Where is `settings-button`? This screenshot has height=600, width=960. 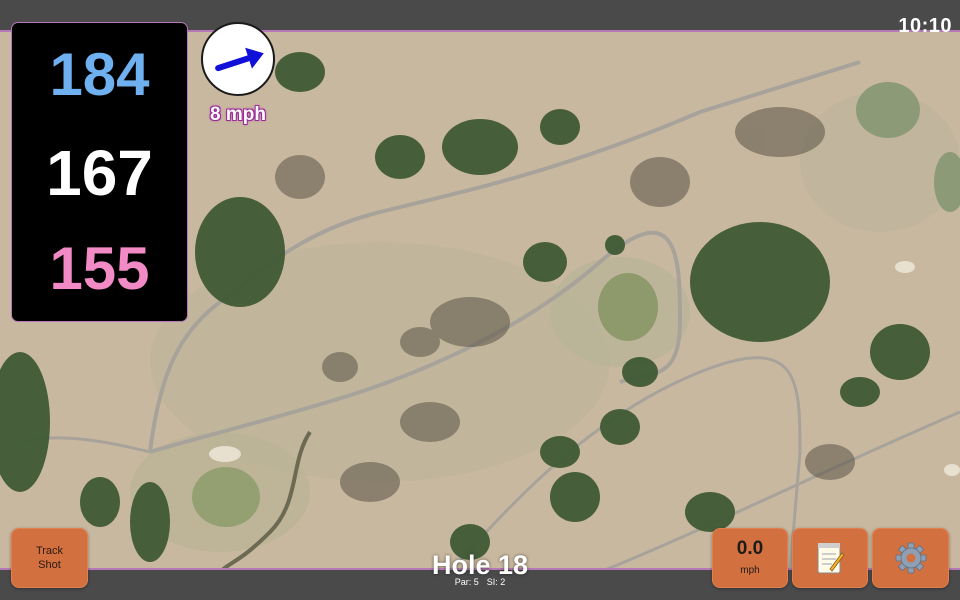
settings-button is located at coordinates (910, 558).